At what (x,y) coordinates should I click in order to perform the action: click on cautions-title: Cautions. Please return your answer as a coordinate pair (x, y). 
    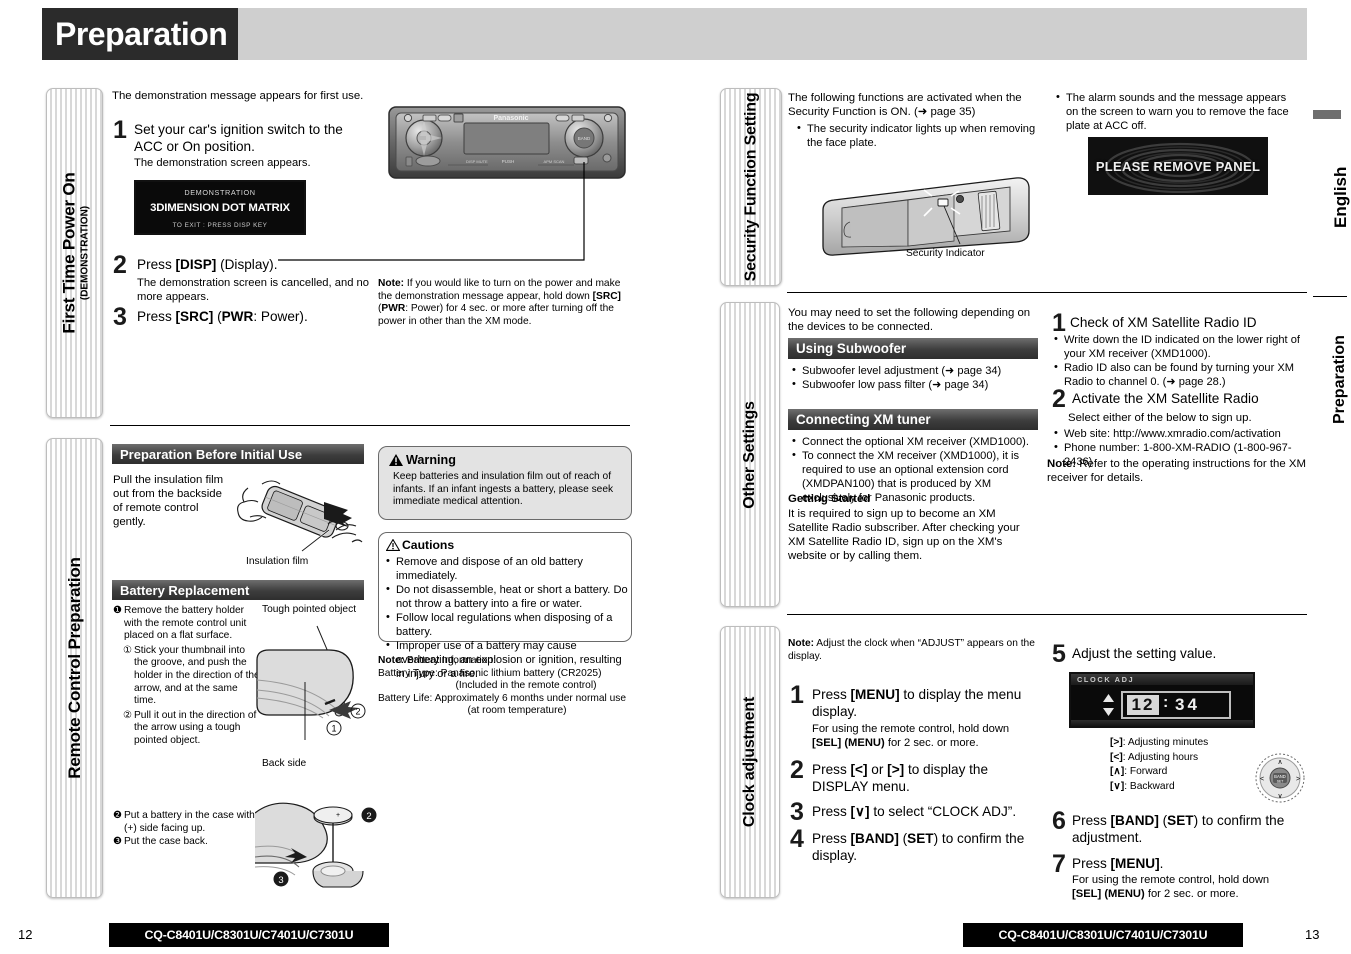
    Looking at the image, I should click on (428, 545).